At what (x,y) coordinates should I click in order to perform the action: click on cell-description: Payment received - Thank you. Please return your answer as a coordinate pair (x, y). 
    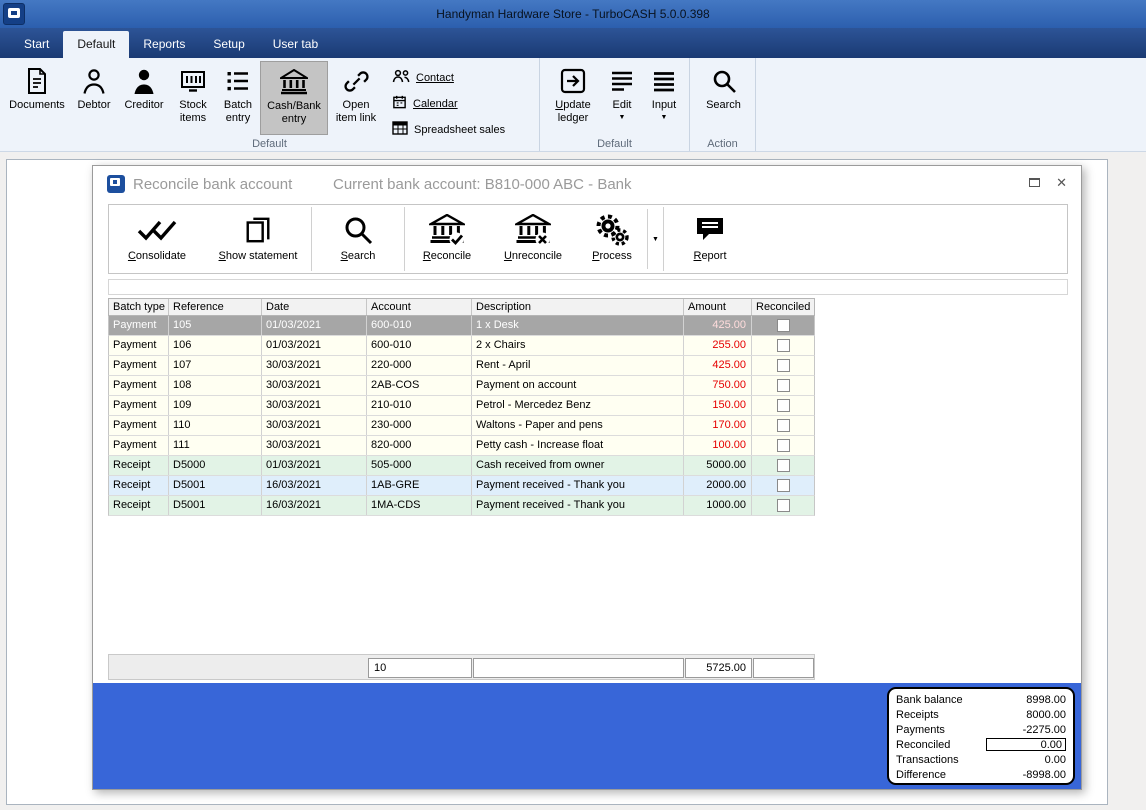
    Looking at the image, I should click on (578, 485).